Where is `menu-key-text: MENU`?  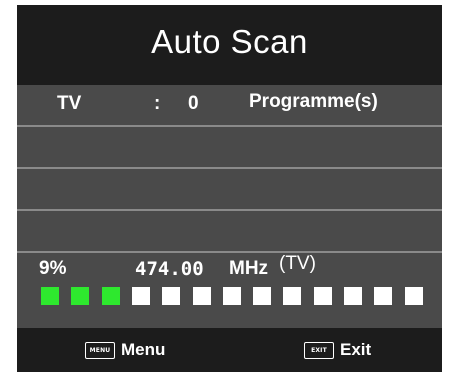 menu-key-text: MENU is located at coordinates (100, 350).